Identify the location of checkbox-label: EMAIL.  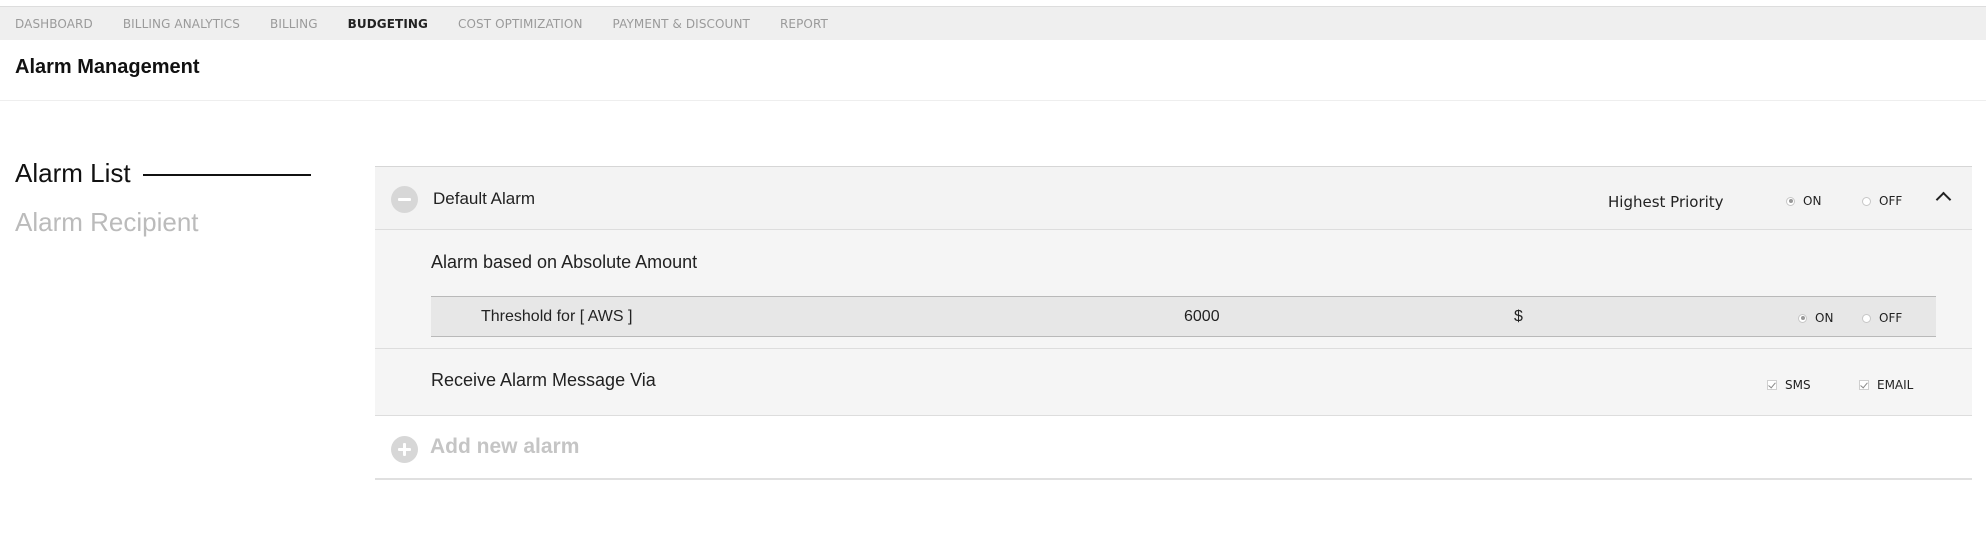
(1895, 385).